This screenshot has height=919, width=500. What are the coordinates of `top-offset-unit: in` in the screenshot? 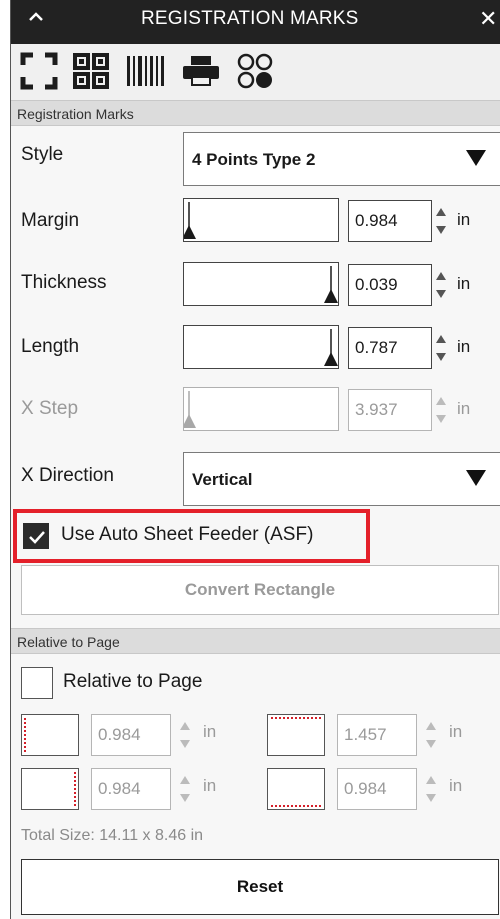 It's located at (456, 731).